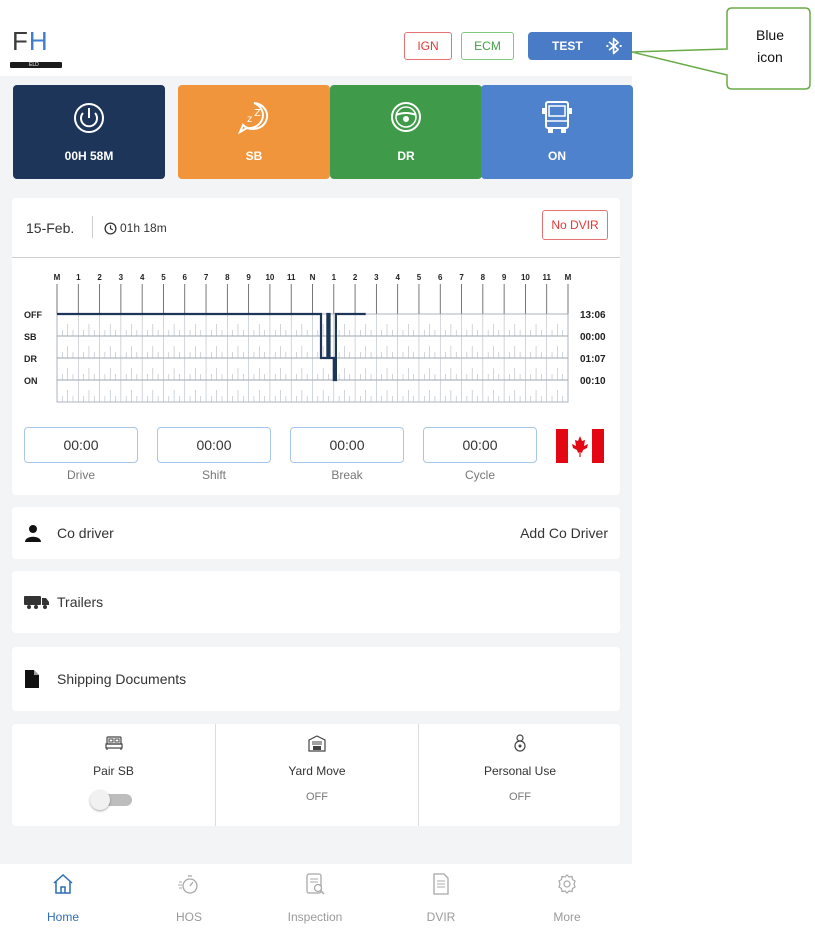  What do you see at coordinates (89, 118) in the screenshot?
I see `power-icon` at bounding box center [89, 118].